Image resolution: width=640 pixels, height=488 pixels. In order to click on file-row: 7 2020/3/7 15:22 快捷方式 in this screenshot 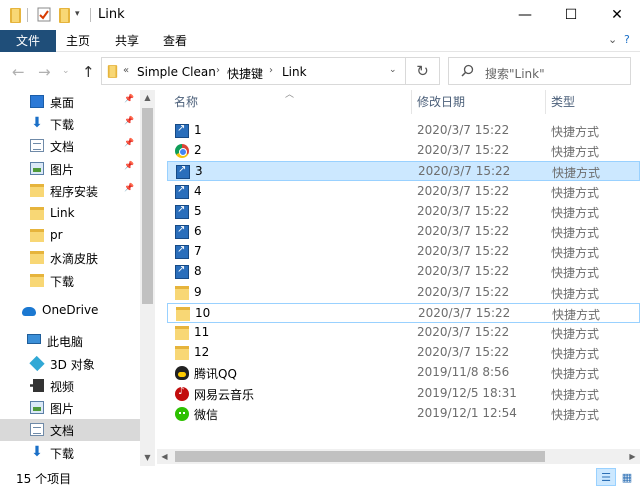, I will do `click(403, 252)`.